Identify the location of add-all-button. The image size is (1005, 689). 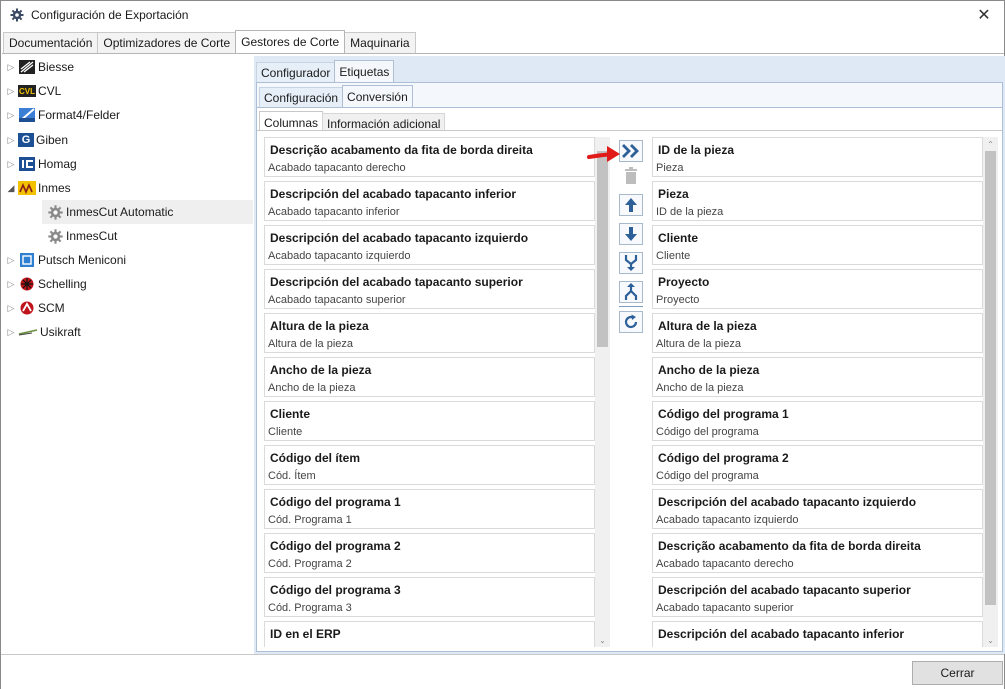
(631, 151).